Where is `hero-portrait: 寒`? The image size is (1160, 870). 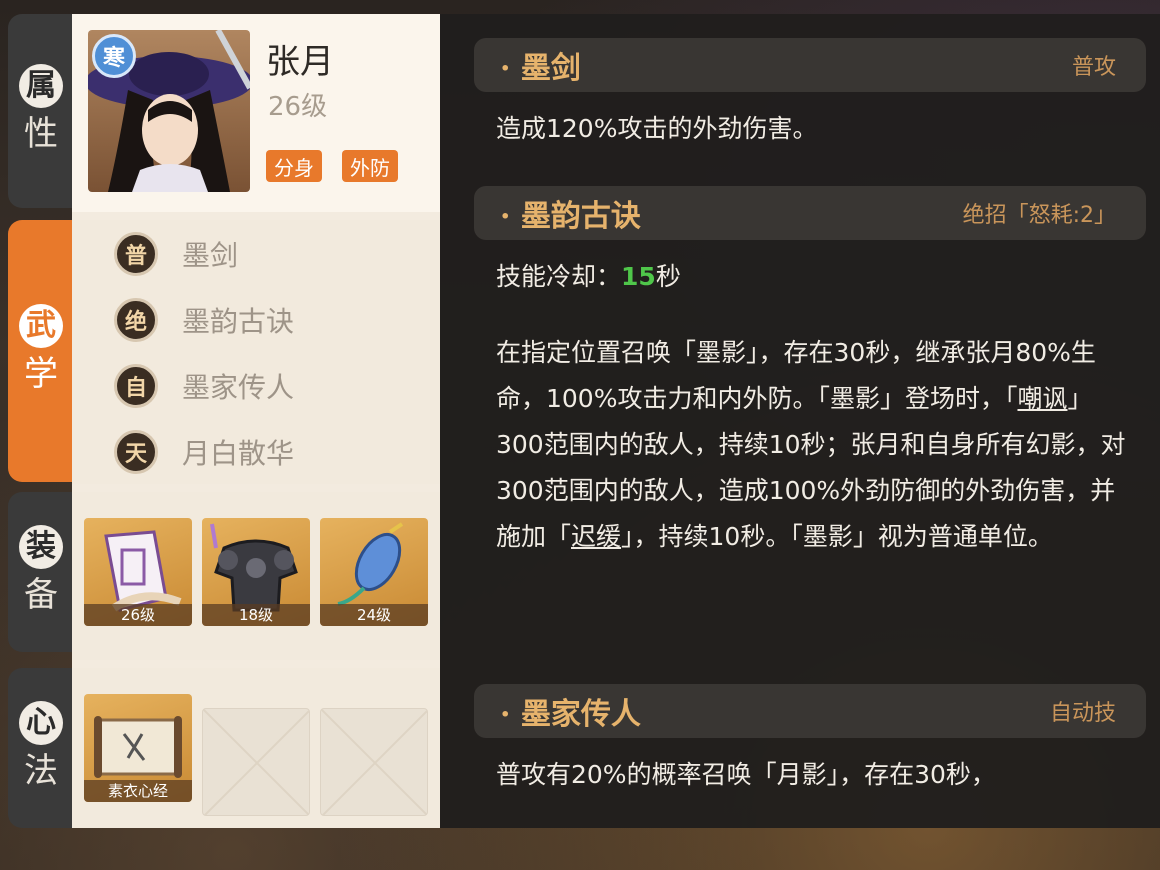 hero-portrait: 寒 is located at coordinates (169, 111).